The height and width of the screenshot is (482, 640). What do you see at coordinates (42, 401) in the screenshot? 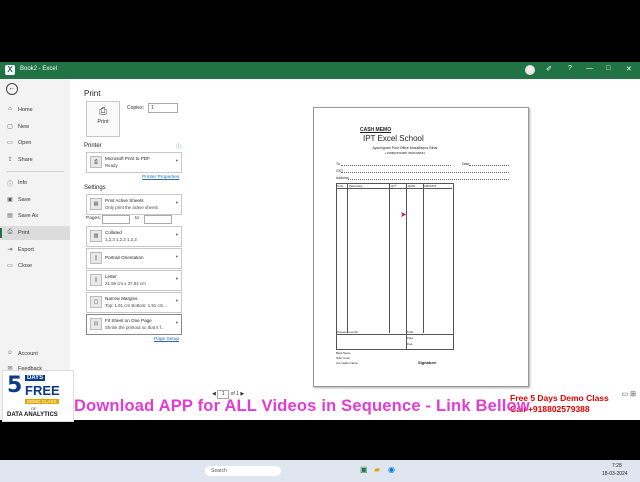
I see `logo-demo: DEMO CLASS` at bounding box center [42, 401].